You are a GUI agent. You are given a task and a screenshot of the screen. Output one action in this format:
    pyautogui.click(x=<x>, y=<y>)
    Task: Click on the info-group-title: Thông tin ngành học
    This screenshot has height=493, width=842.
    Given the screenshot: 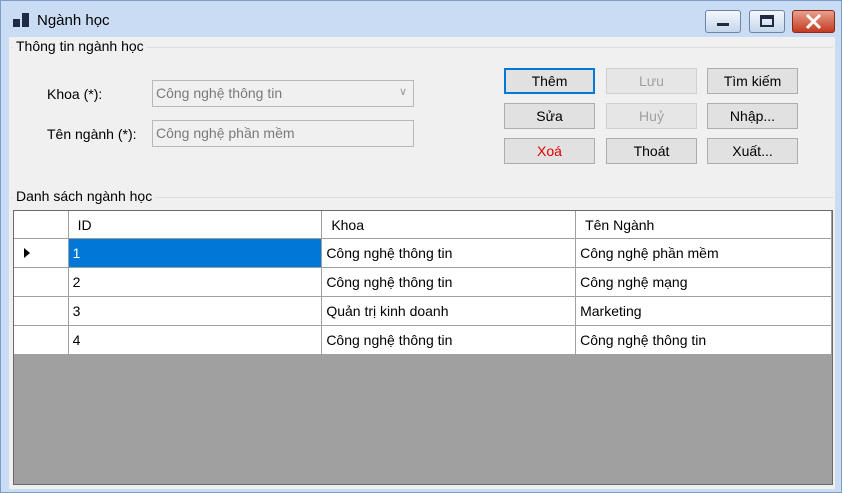 What is the action you would take?
    pyautogui.click(x=80, y=46)
    